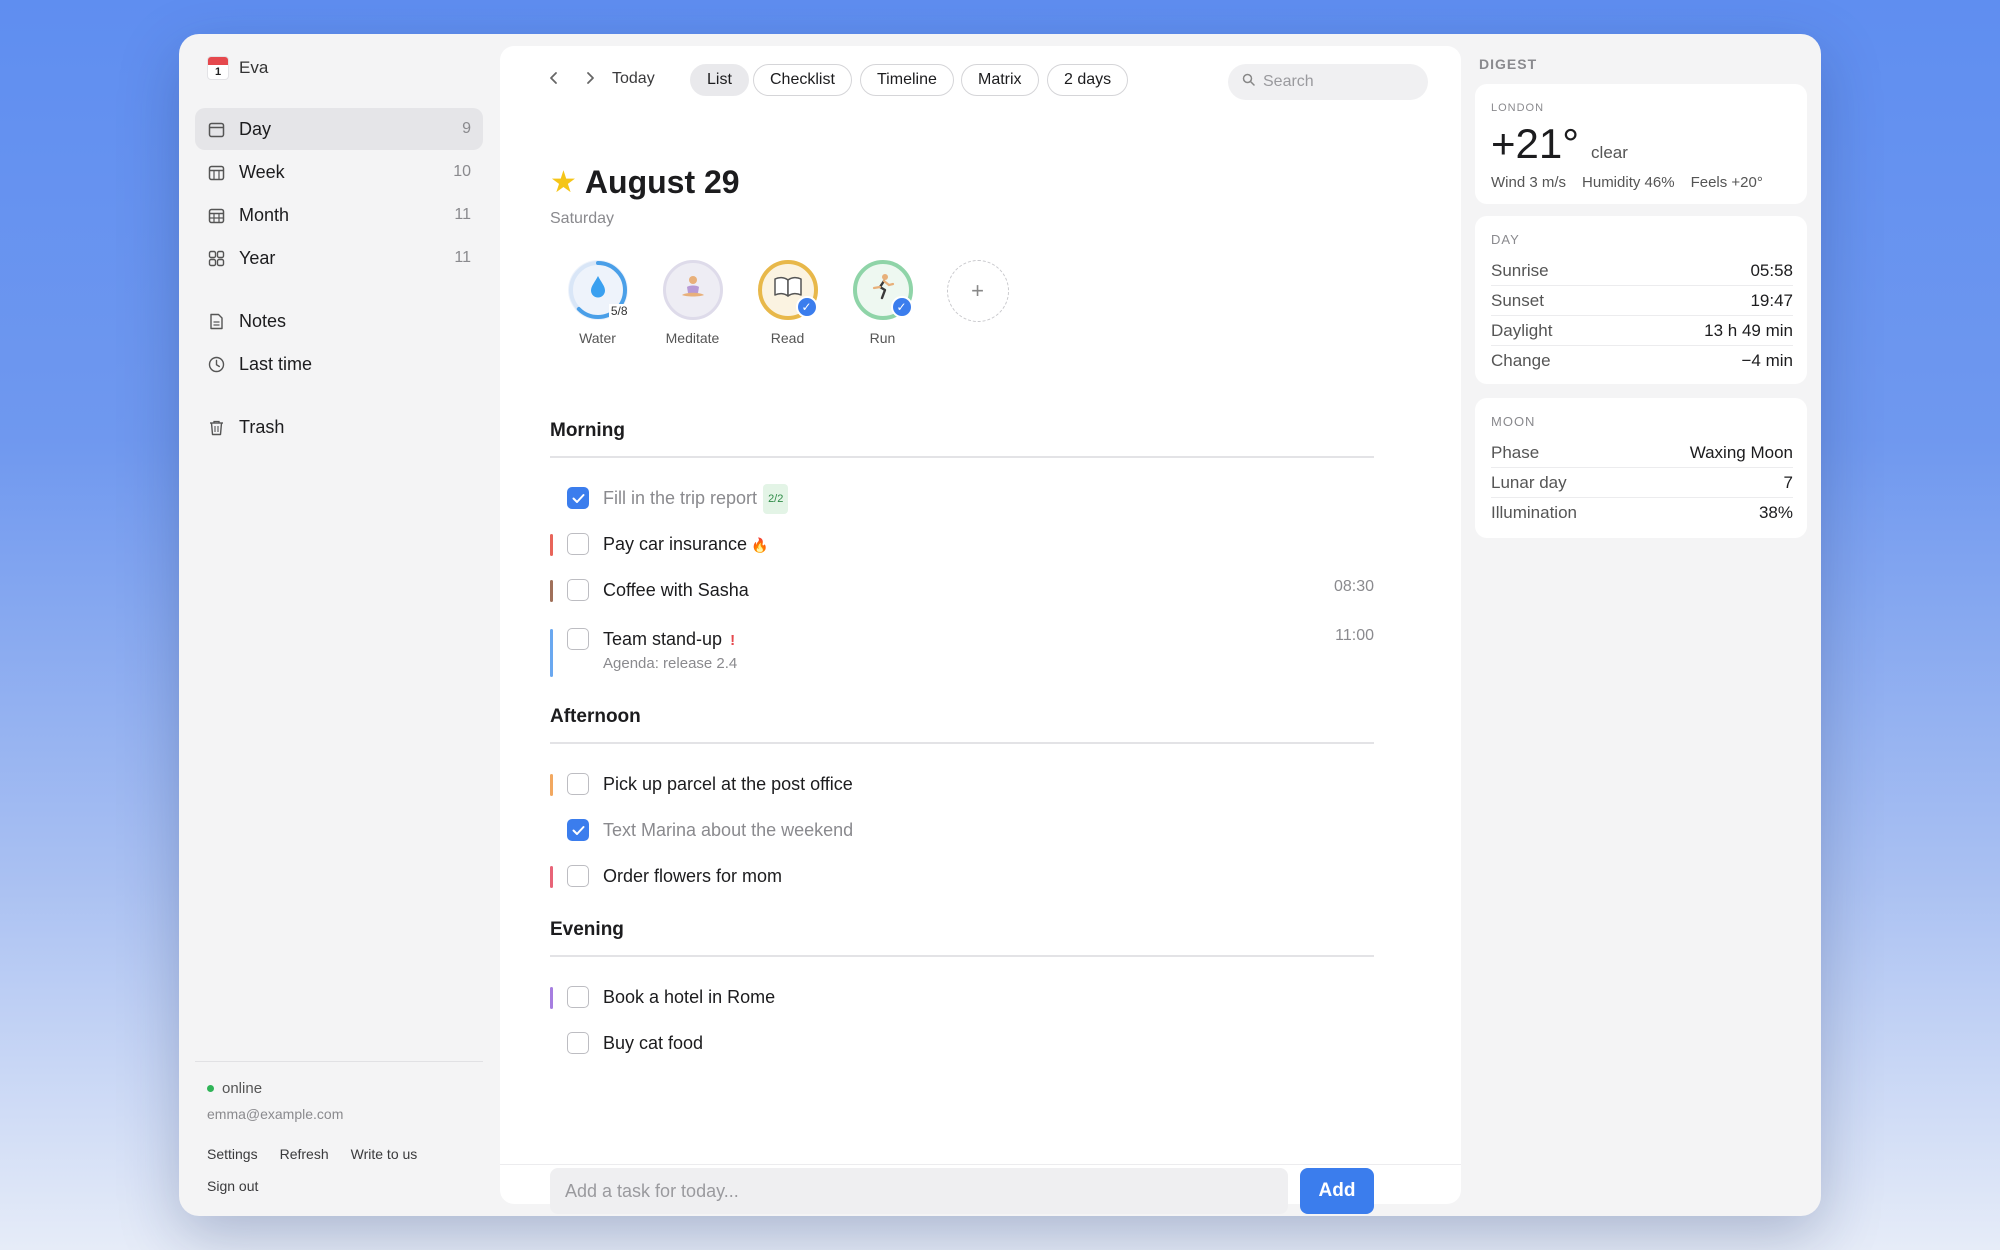 The image size is (2000, 1250). What do you see at coordinates (237, 68) in the screenshot?
I see `user-header: 1 Eva` at bounding box center [237, 68].